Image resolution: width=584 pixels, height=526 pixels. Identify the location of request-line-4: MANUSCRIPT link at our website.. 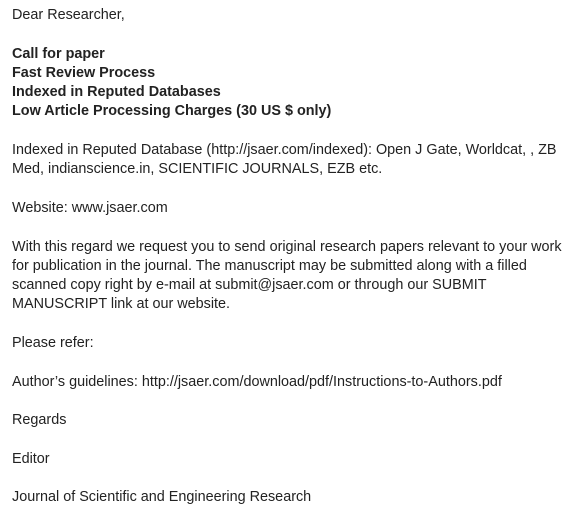
(121, 304).